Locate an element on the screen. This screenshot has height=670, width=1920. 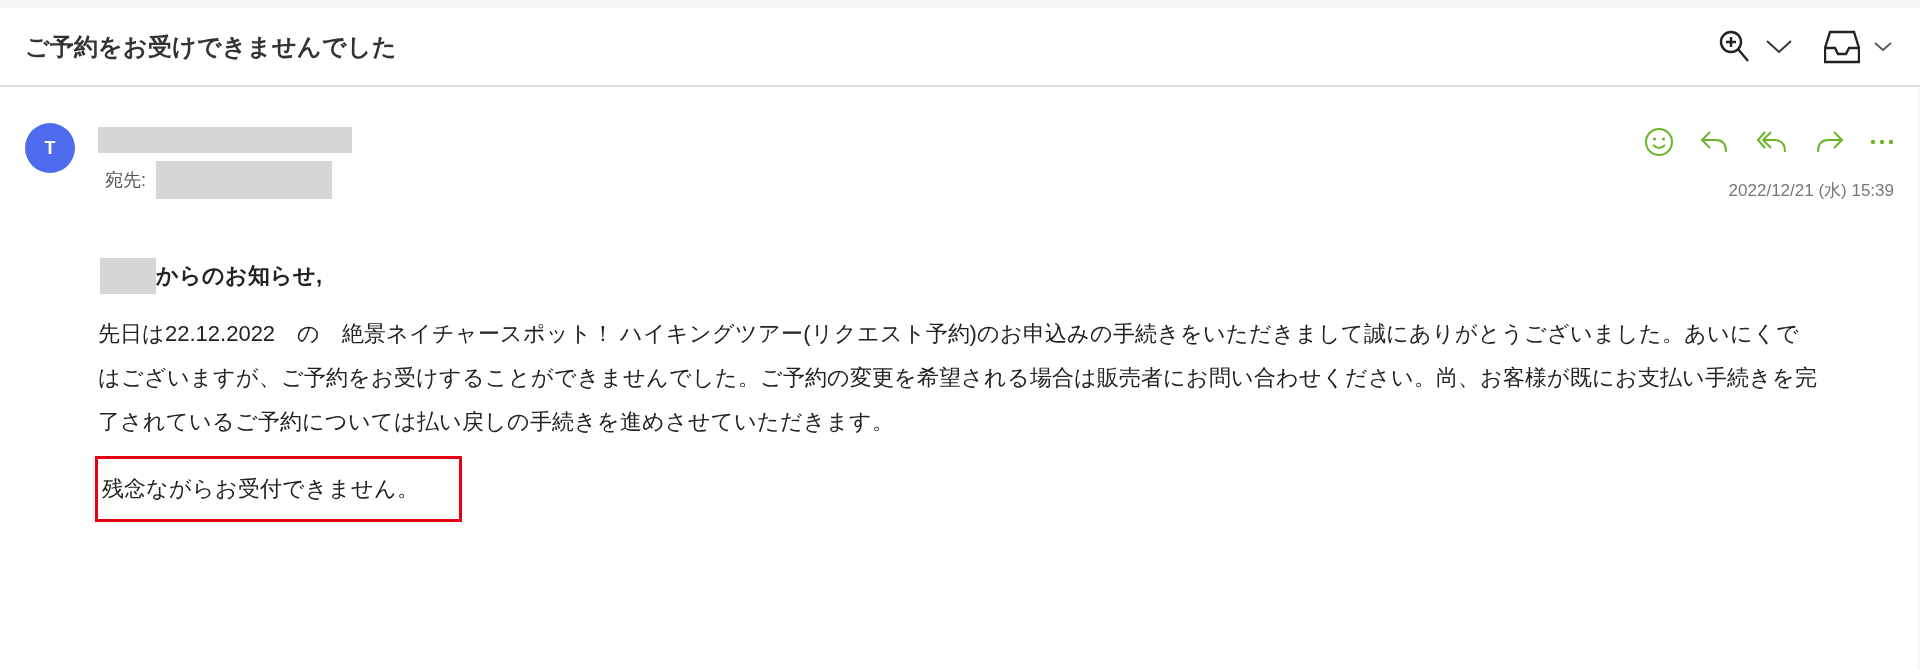
reply-all-icon is located at coordinates (1772, 142).